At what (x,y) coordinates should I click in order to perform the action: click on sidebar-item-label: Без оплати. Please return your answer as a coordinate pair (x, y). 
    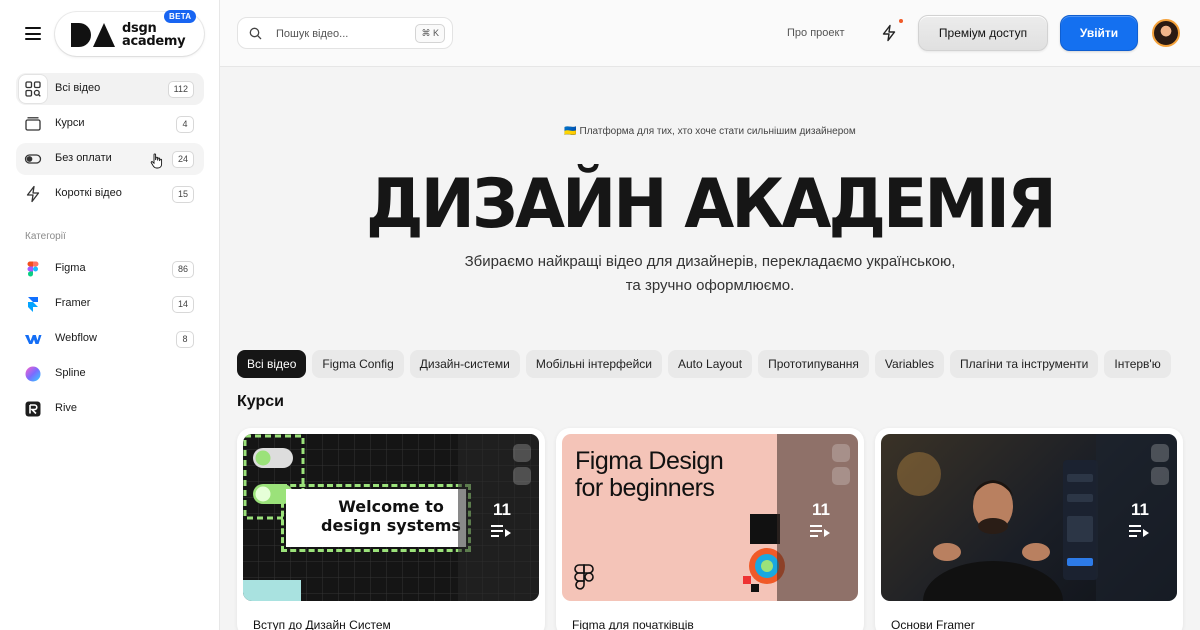
    Looking at the image, I should click on (83, 158).